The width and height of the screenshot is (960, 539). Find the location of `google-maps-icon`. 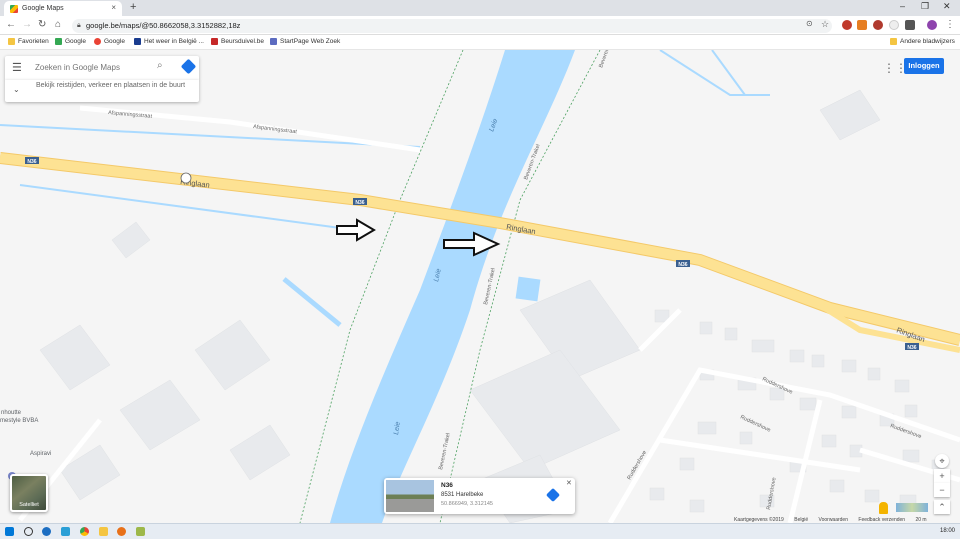

google-maps-icon is located at coordinates (58, 41).